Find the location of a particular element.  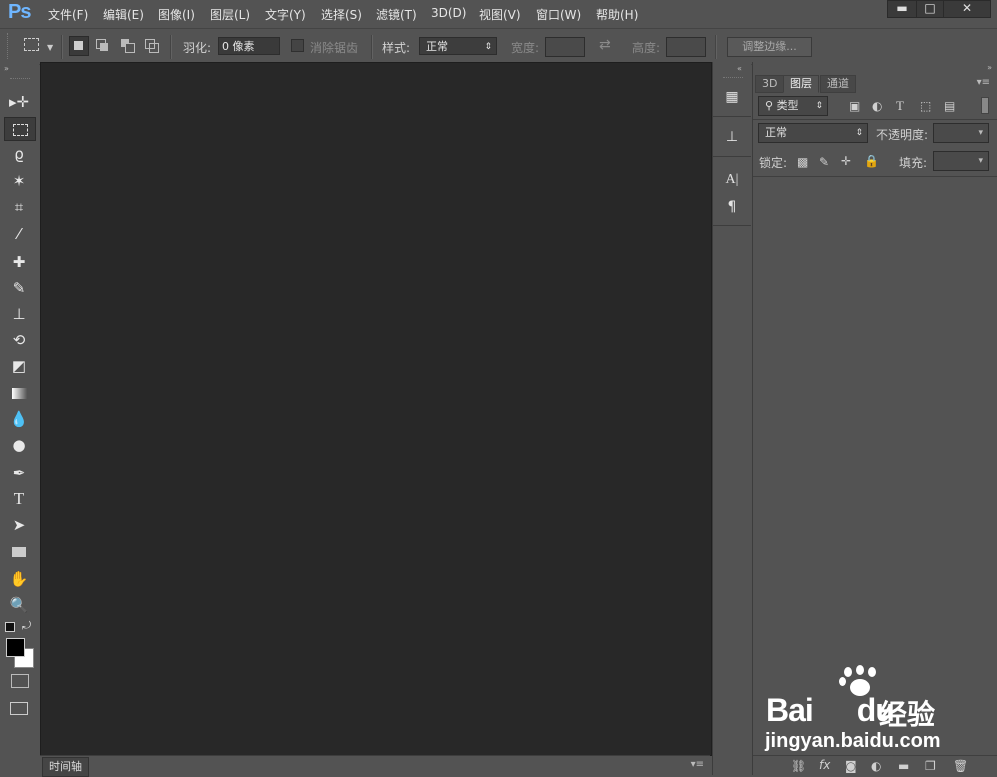

new-layer-icon: ❐ is located at coordinates (930, 766).